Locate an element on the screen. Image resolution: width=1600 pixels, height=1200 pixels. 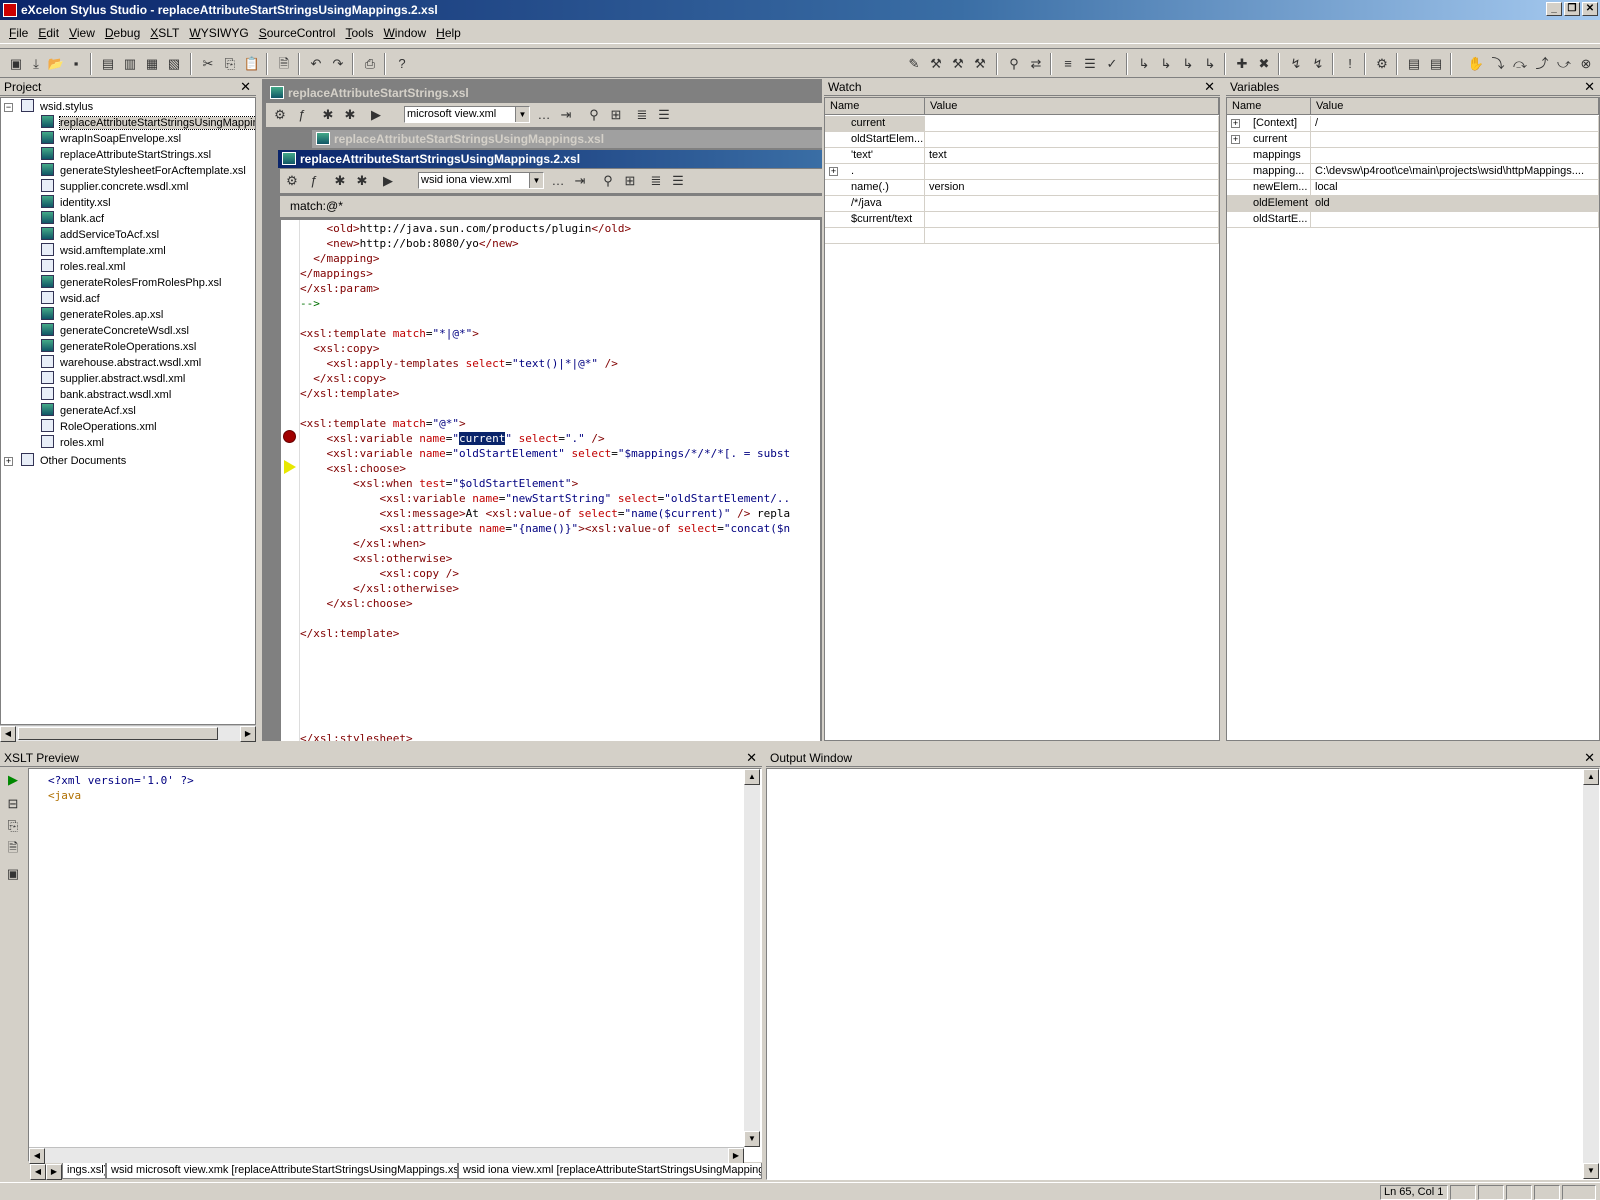
pin-icon: ✎ is located at coordinates (914, 64).